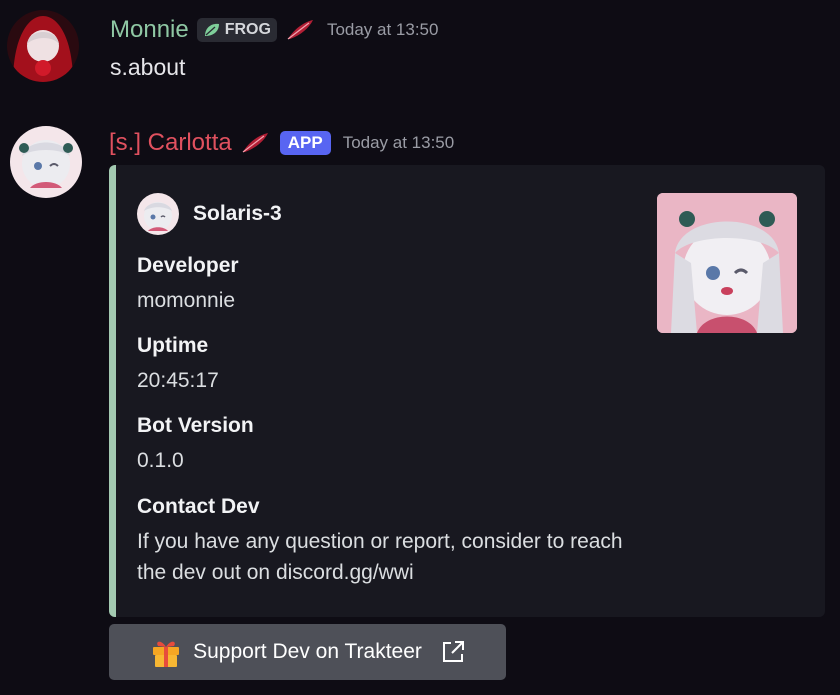 The image size is (840, 695). I want to click on support-dev-button-label: Support Dev on Trakteer, so click(307, 651).